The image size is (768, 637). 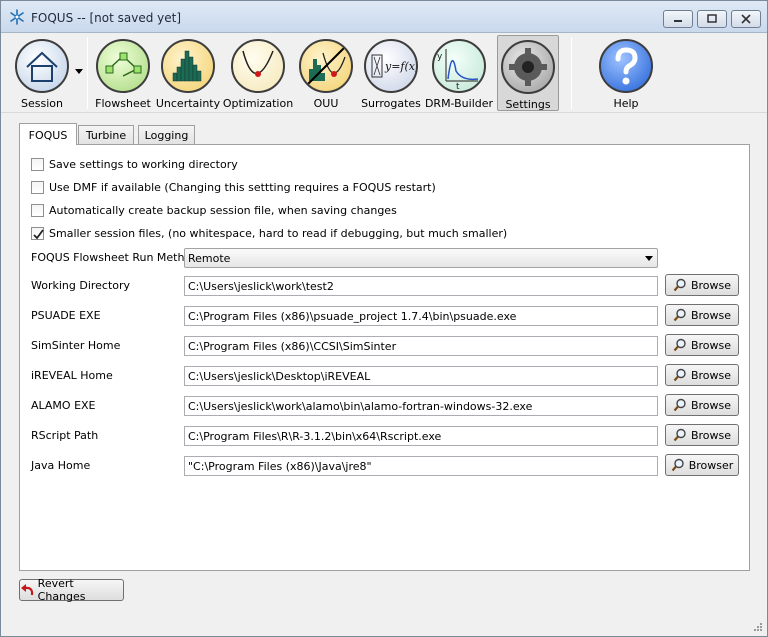 I want to click on browse-java-home-button: Browser, so click(x=702, y=465).